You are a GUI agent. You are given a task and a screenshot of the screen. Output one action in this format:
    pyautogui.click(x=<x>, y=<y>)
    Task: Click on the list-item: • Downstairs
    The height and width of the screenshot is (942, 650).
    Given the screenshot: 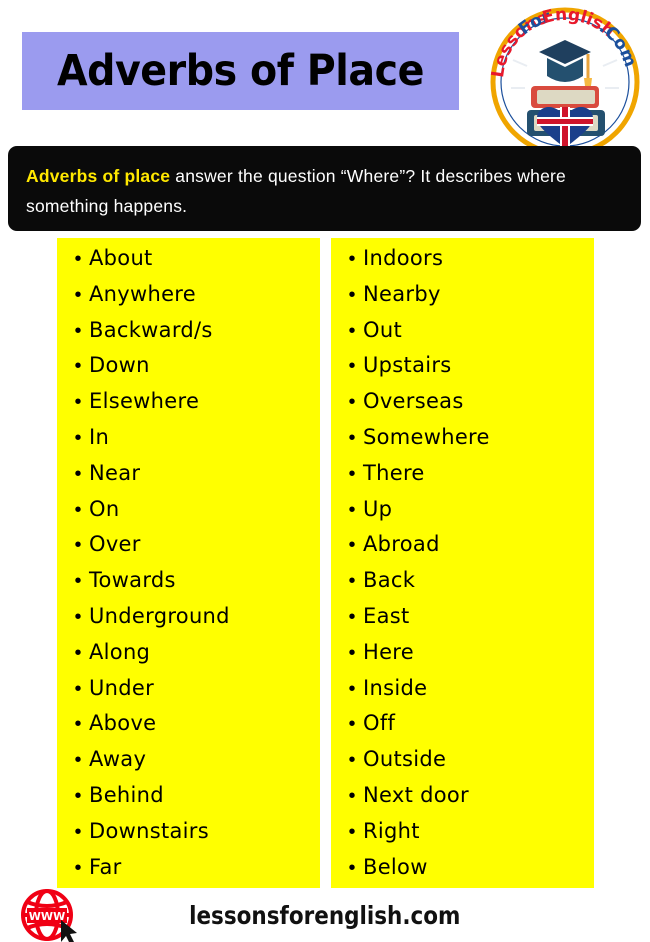 What is the action you would take?
    pyautogui.click(x=188, y=837)
    